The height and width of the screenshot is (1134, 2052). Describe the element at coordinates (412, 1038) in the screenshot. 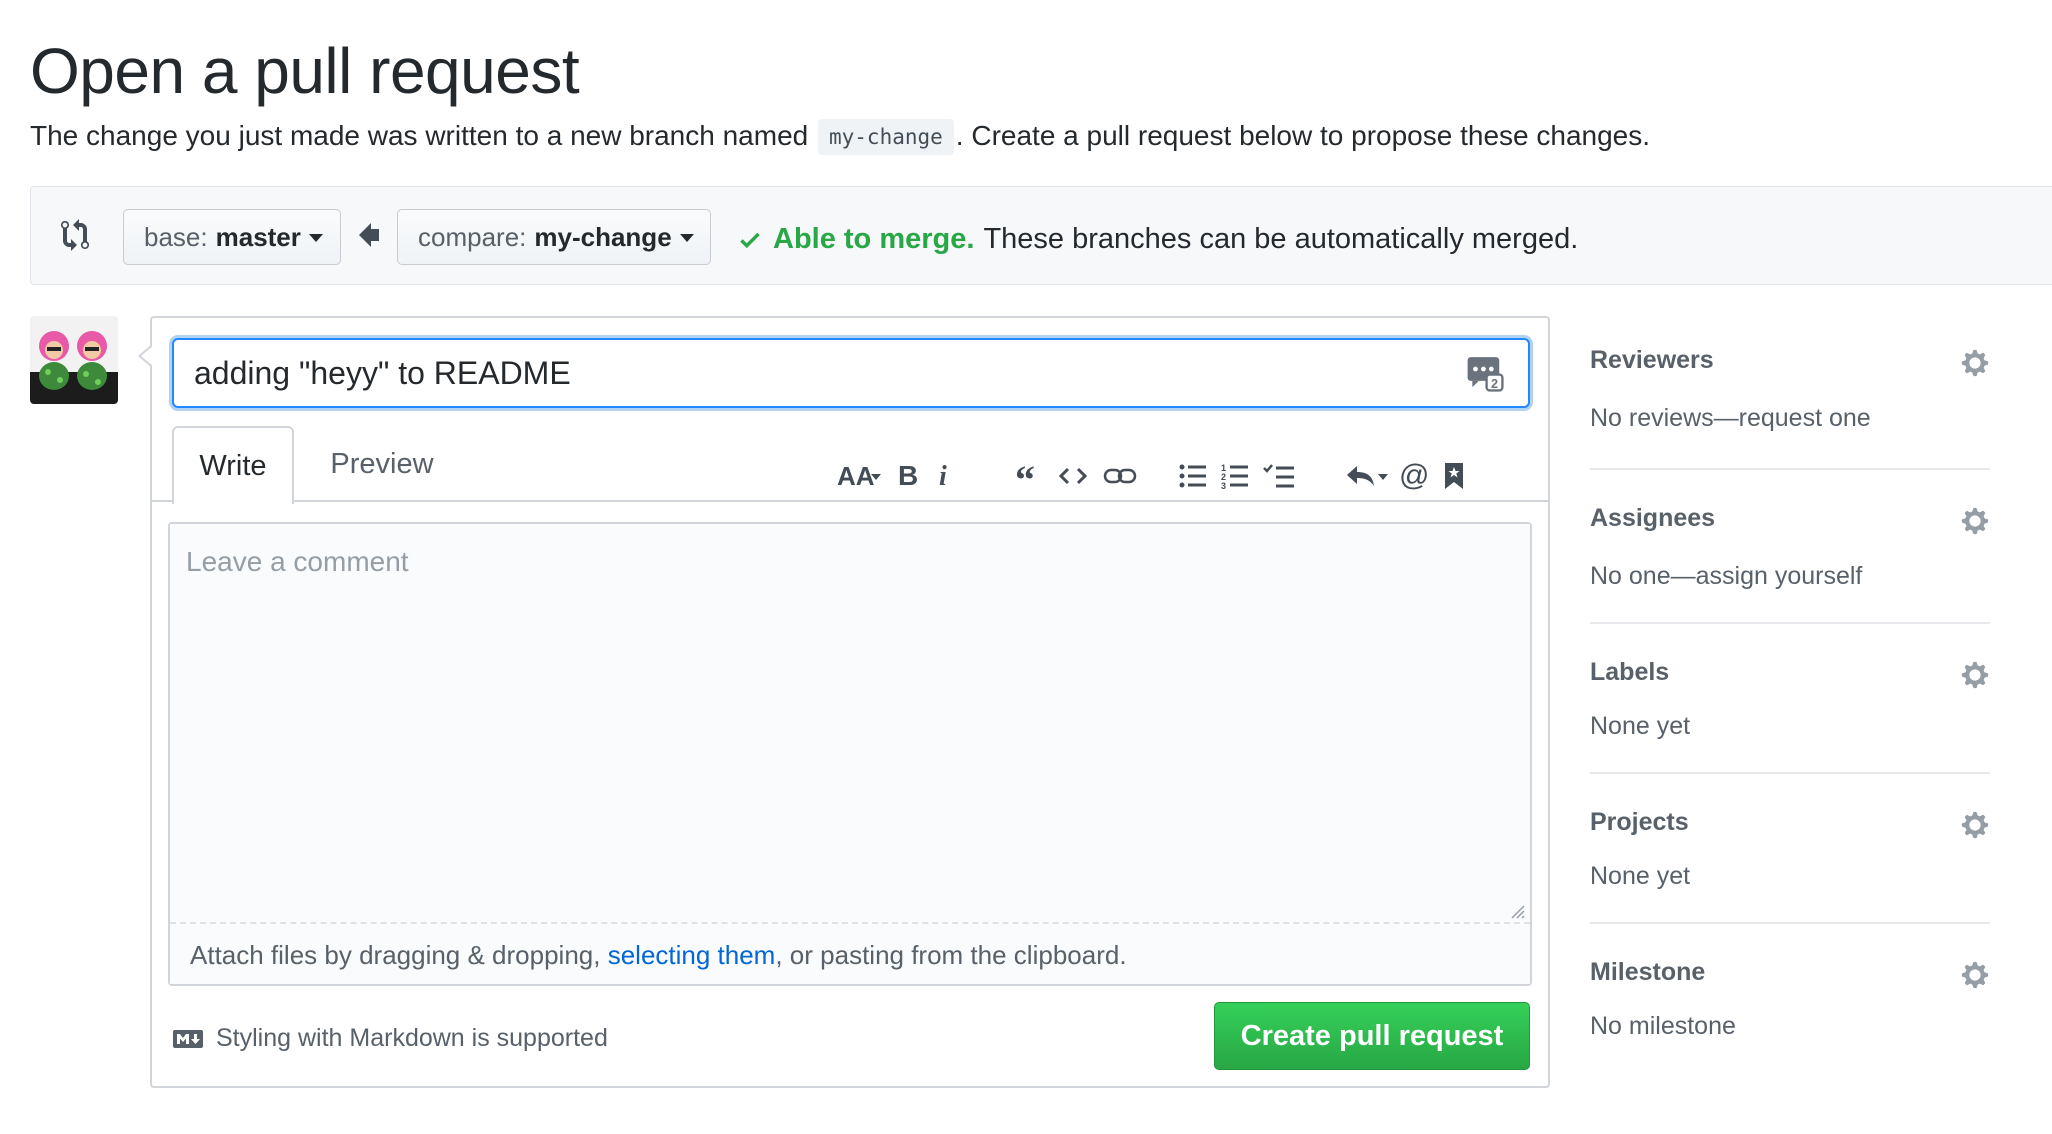

I see `markdown-hint-label: Styling with Markdown is supported` at that location.